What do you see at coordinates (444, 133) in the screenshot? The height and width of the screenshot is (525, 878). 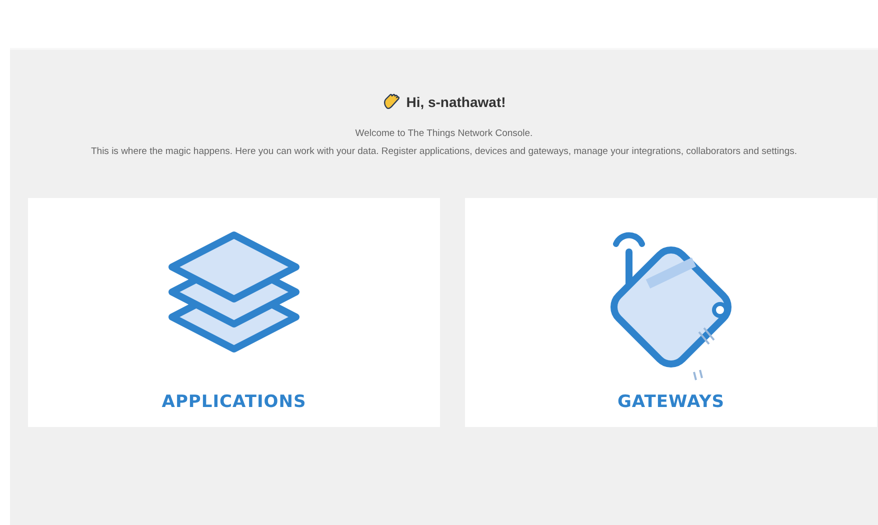 I see `welcome-text: Welcome to The Things Network Console.` at bounding box center [444, 133].